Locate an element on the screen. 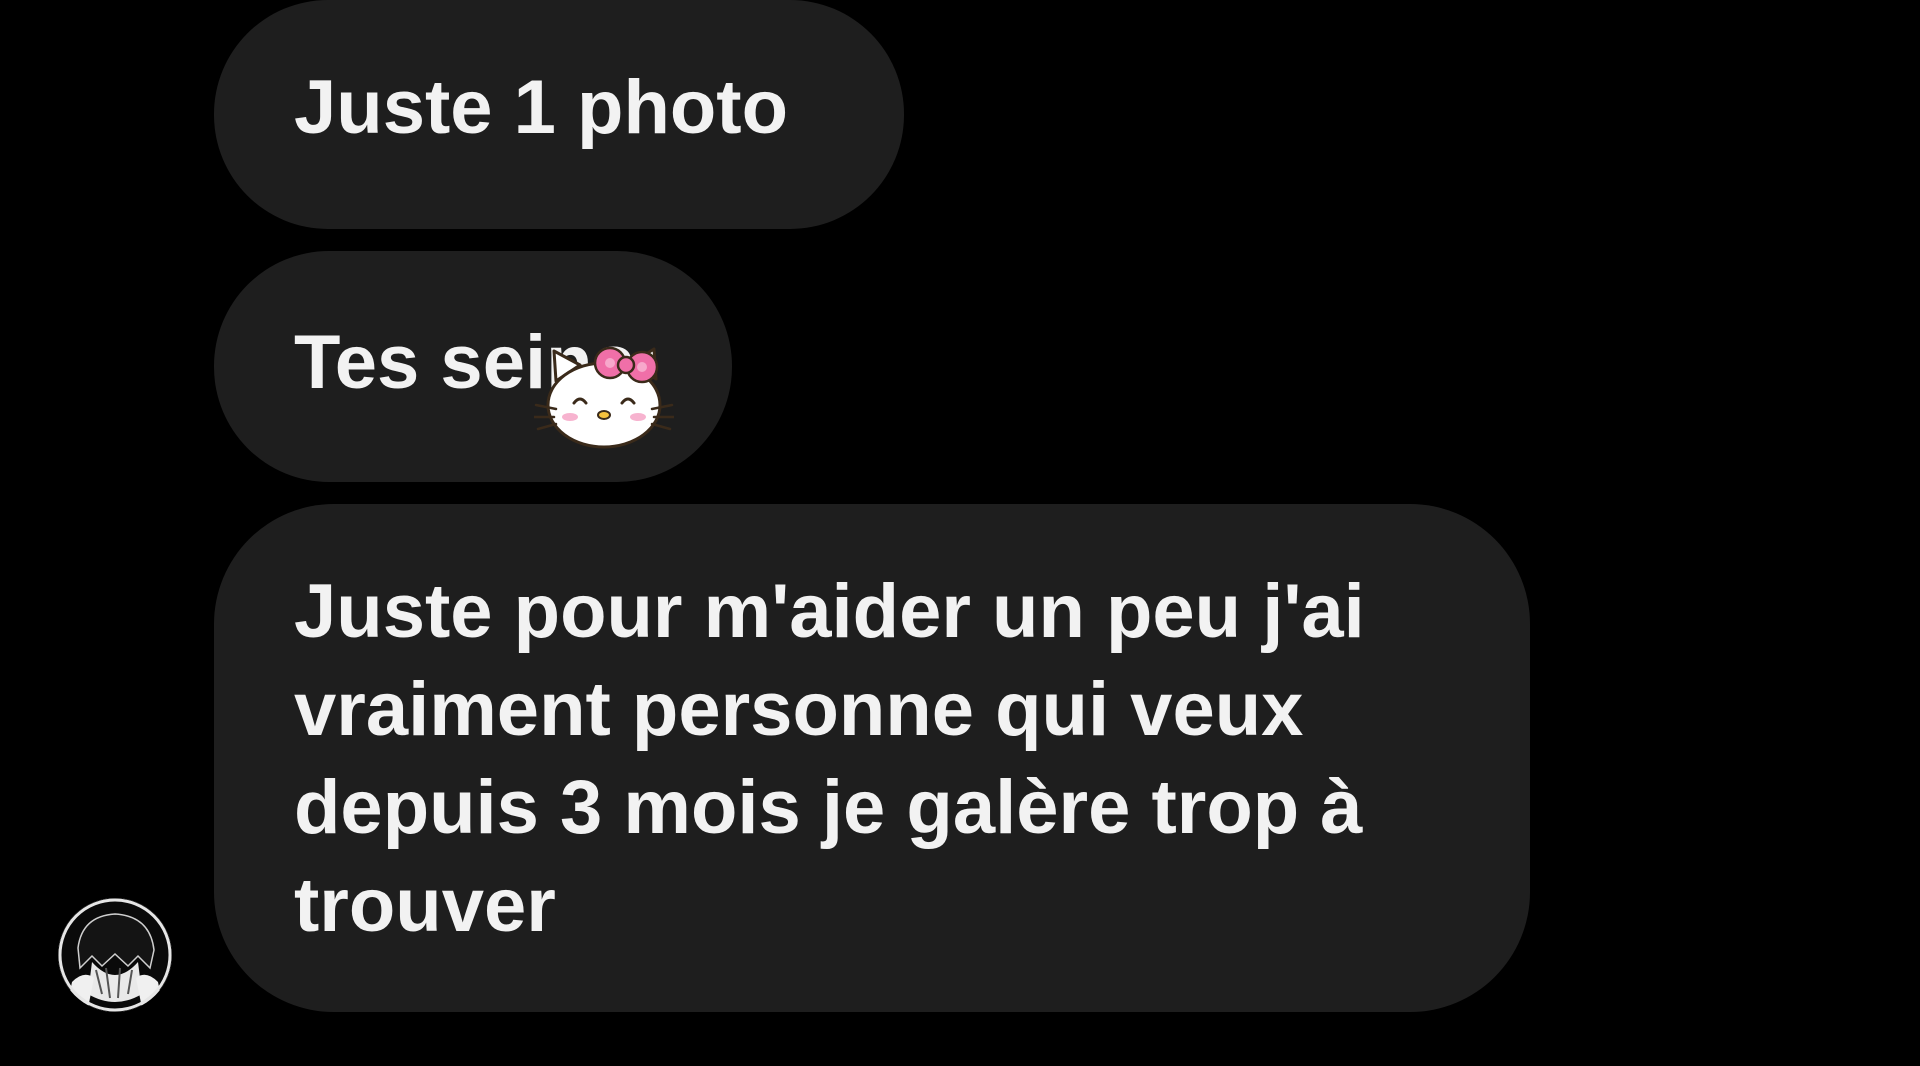  hello-kitty-sticker is located at coordinates (604, 397).